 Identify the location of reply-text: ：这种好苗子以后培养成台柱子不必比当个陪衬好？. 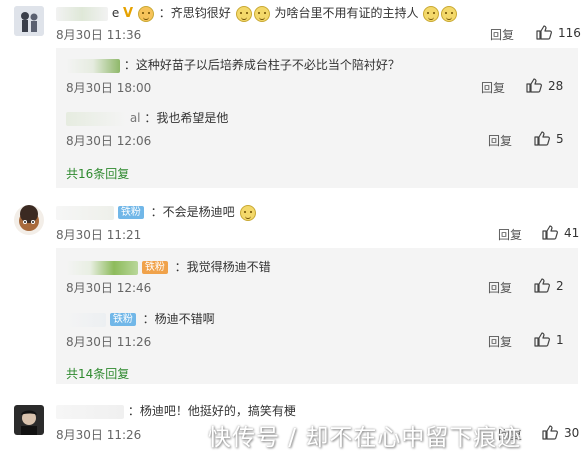
(261, 65).